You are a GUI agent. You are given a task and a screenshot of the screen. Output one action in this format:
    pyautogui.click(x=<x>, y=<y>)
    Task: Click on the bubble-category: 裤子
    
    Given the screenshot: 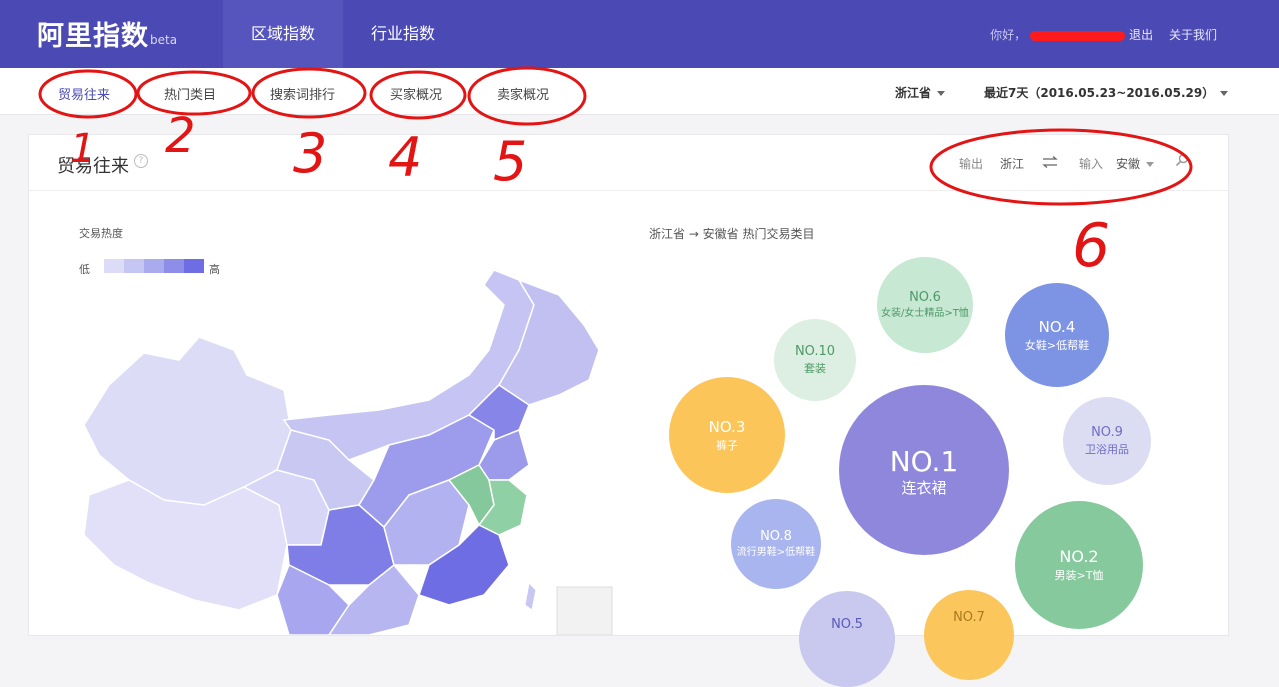 What is the action you would take?
    pyautogui.click(x=727, y=445)
    